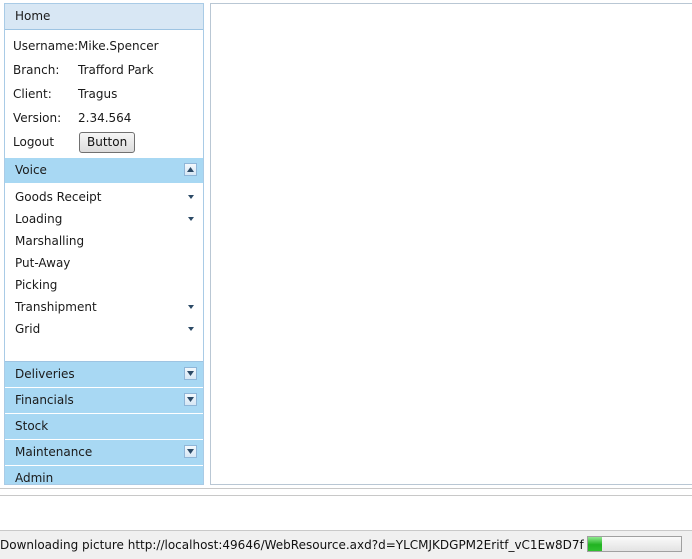  What do you see at coordinates (104, 329) in the screenshot?
I see `menu-item-grid: Grid` at bounding box center [104, 329].